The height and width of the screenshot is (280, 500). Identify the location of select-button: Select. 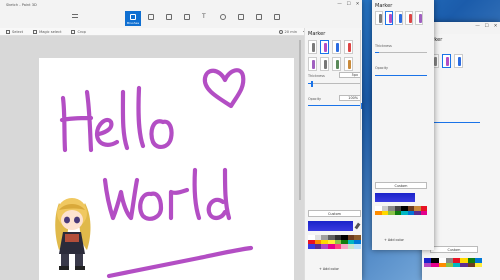
(14, 31).